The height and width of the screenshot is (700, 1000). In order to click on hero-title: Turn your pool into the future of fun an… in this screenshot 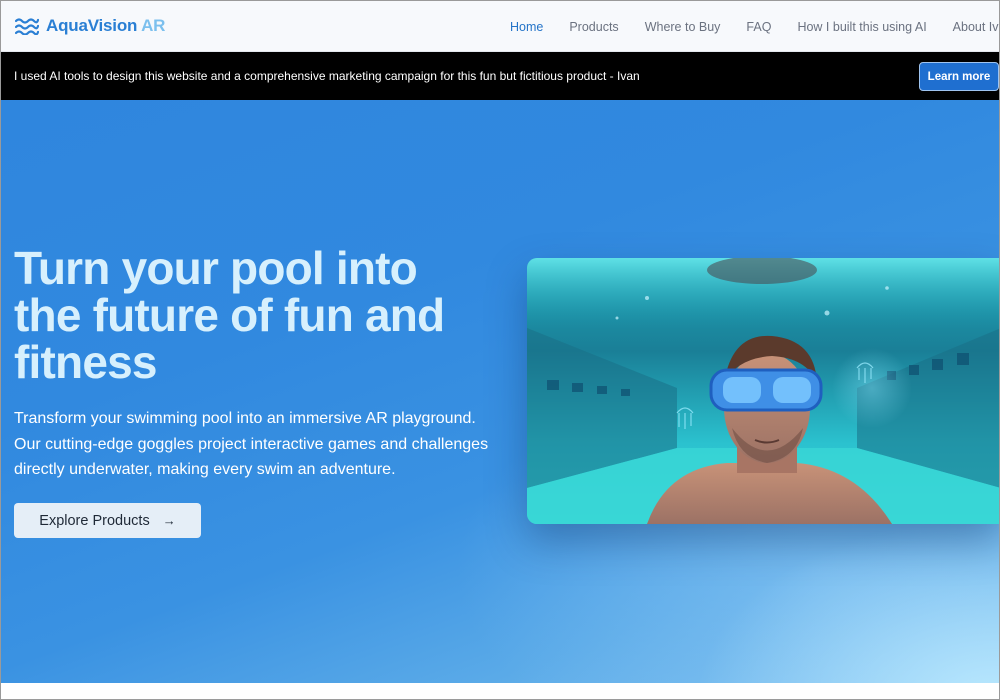, I will do `click(259, 315)`.